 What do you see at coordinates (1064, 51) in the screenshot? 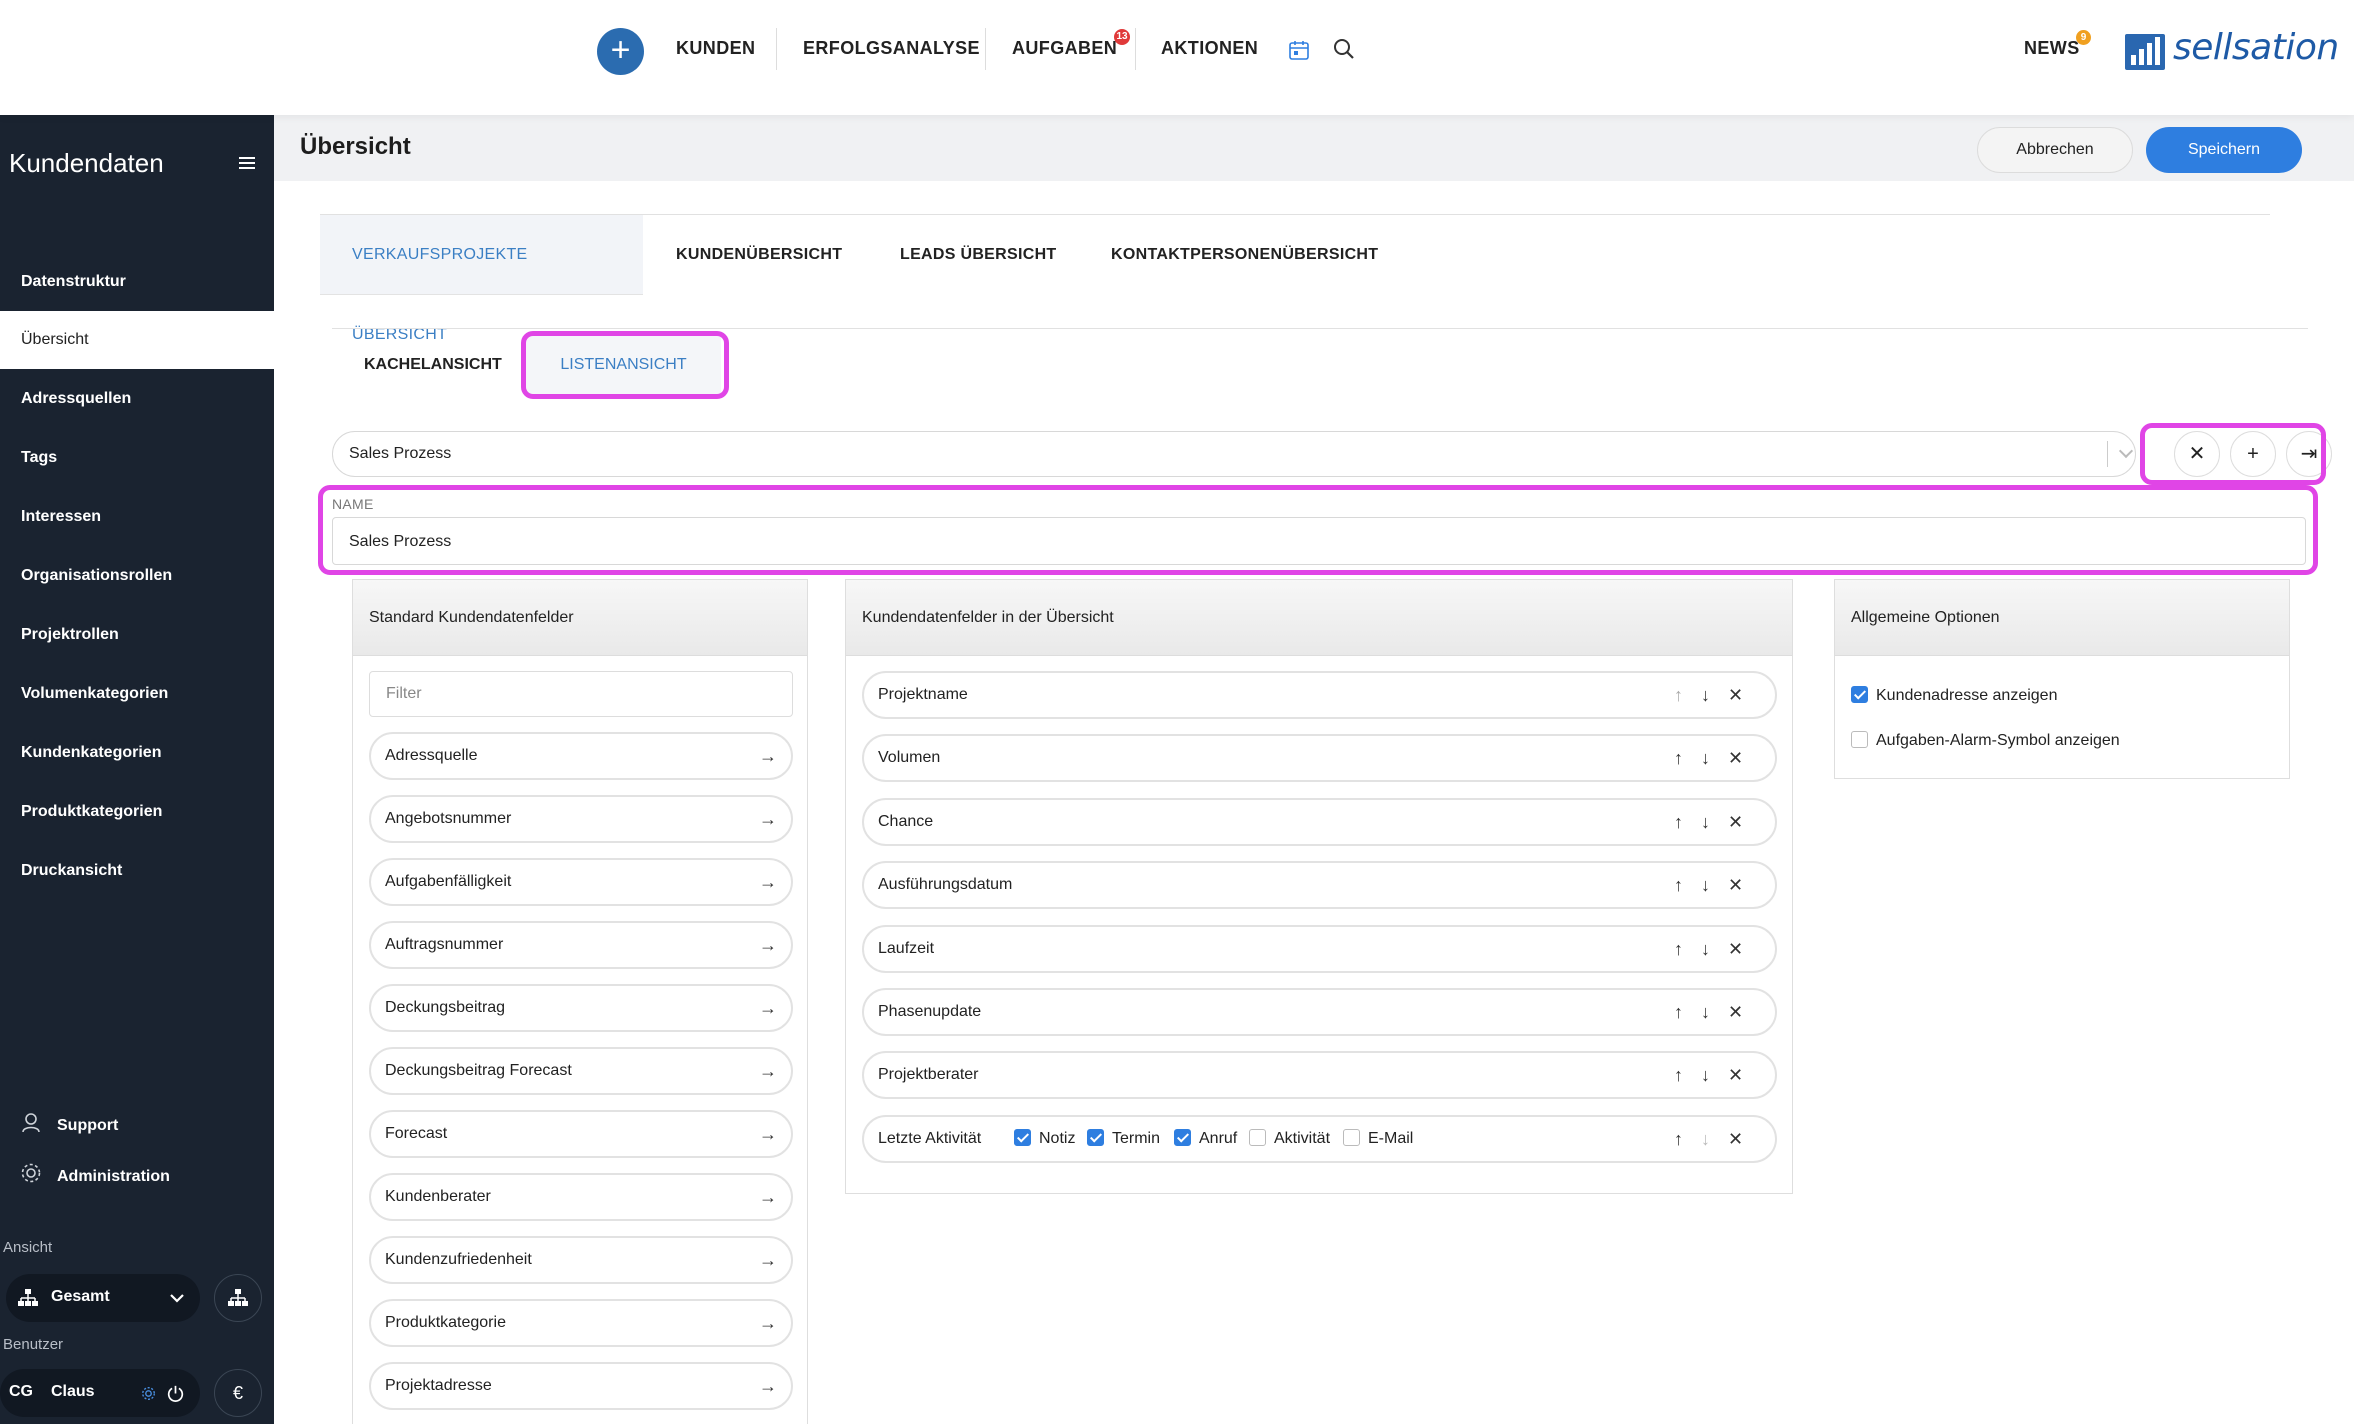
I see `nav-aufgaben: AUFGABEN` at bounding box center [1064, 51].